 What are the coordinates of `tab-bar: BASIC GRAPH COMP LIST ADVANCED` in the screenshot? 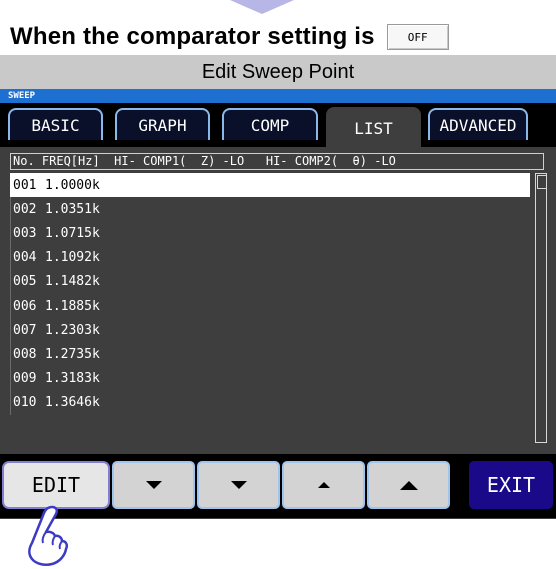 It's located at (278, 125).